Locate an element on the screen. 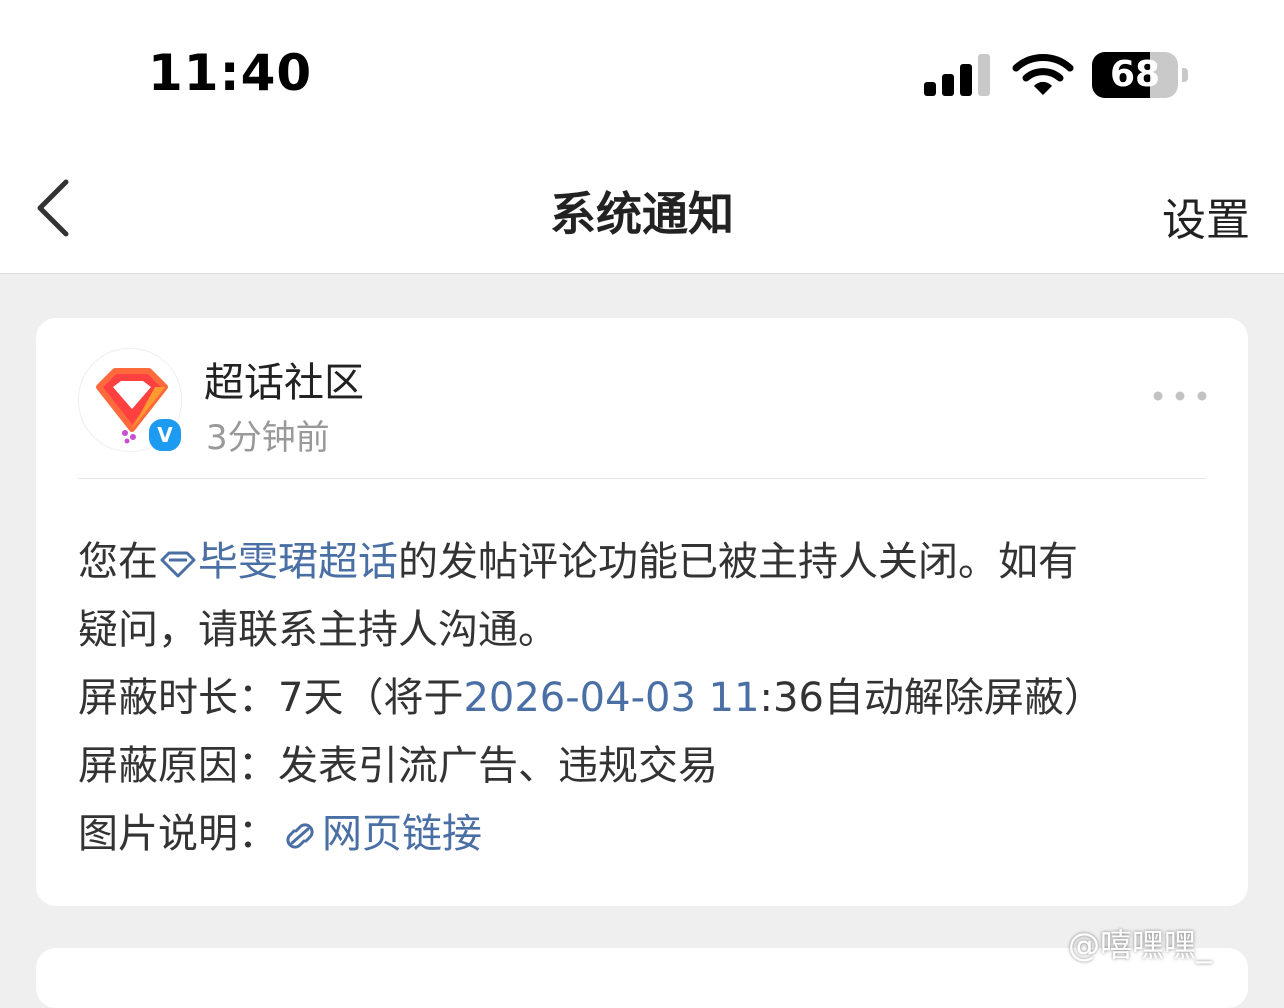 This screenshot has width=1284, height=1008. duration-line: 屏蔽时长：7天（将于2026-04-03 11:36自动解除屏蔽） is located at coordinates (643, 698).